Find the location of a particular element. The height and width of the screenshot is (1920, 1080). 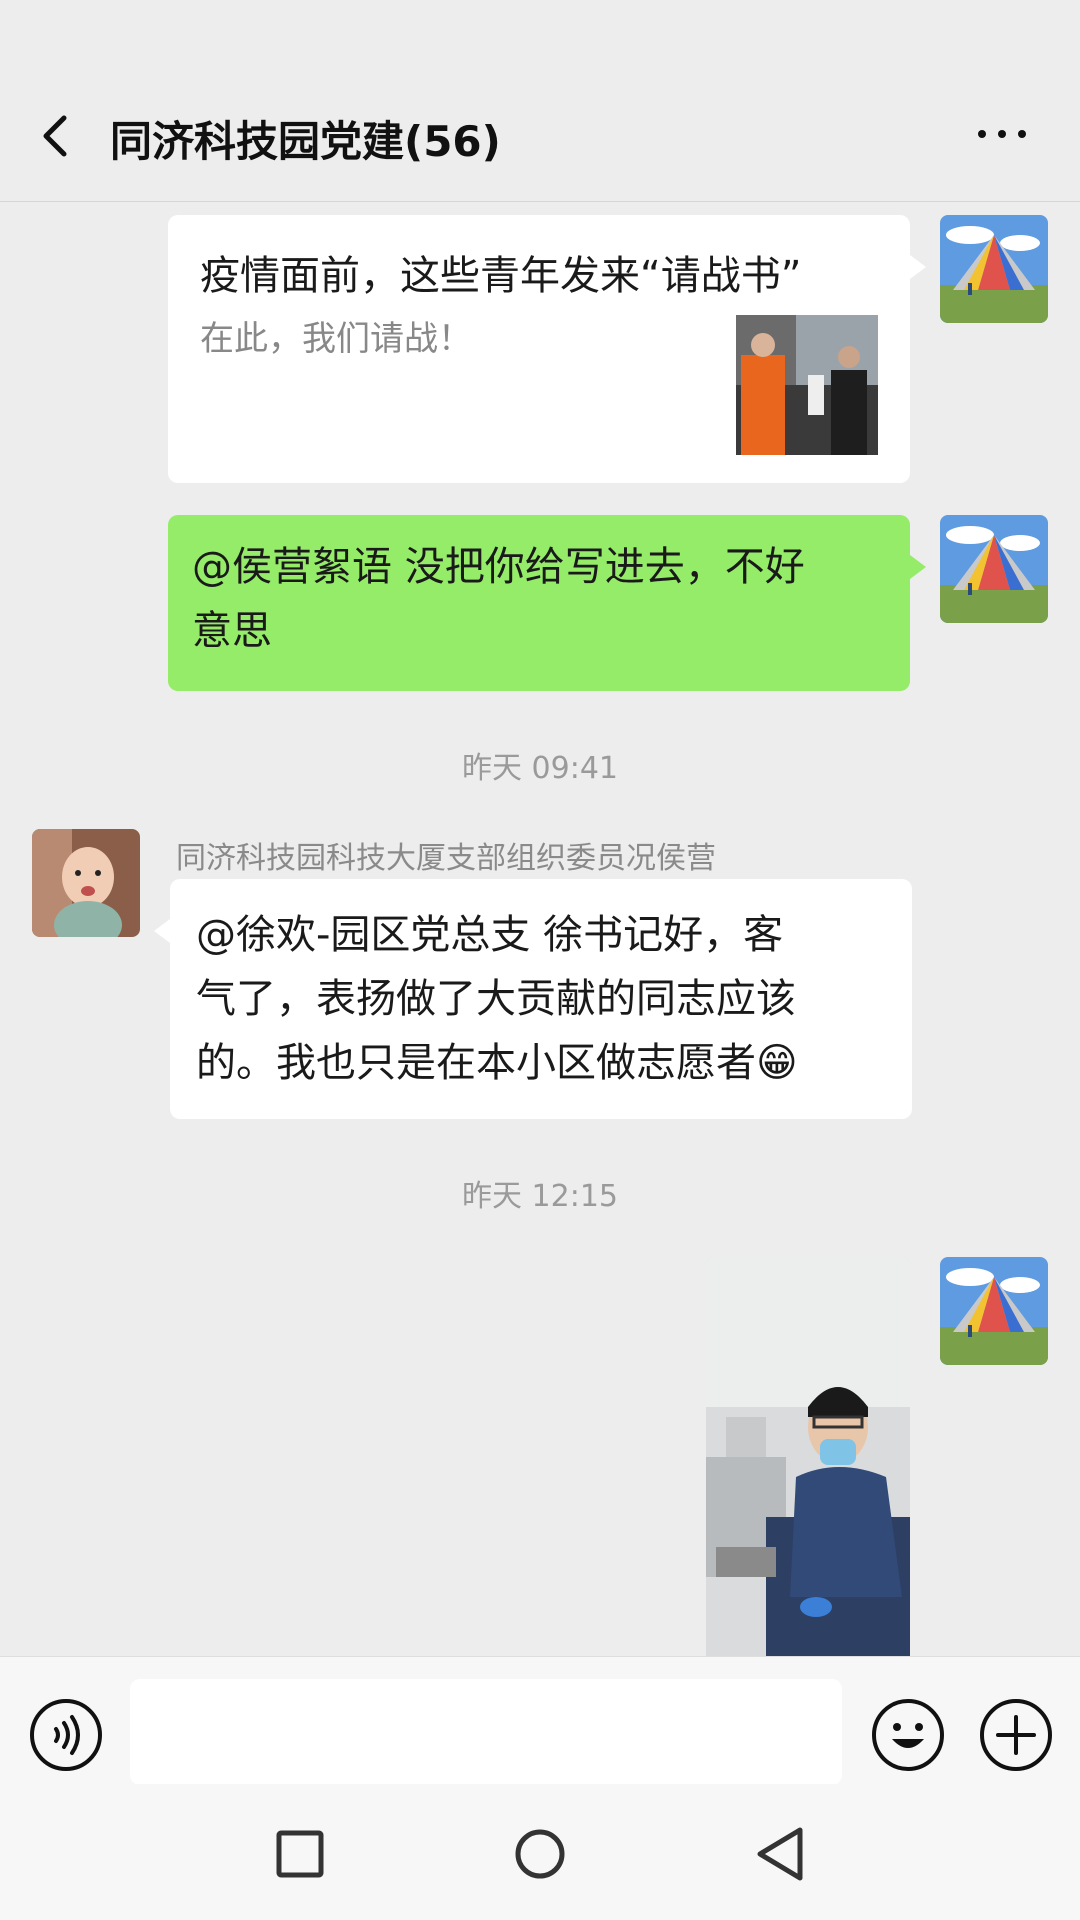

triangle-back-icon is located at coordinates (780, 1854).